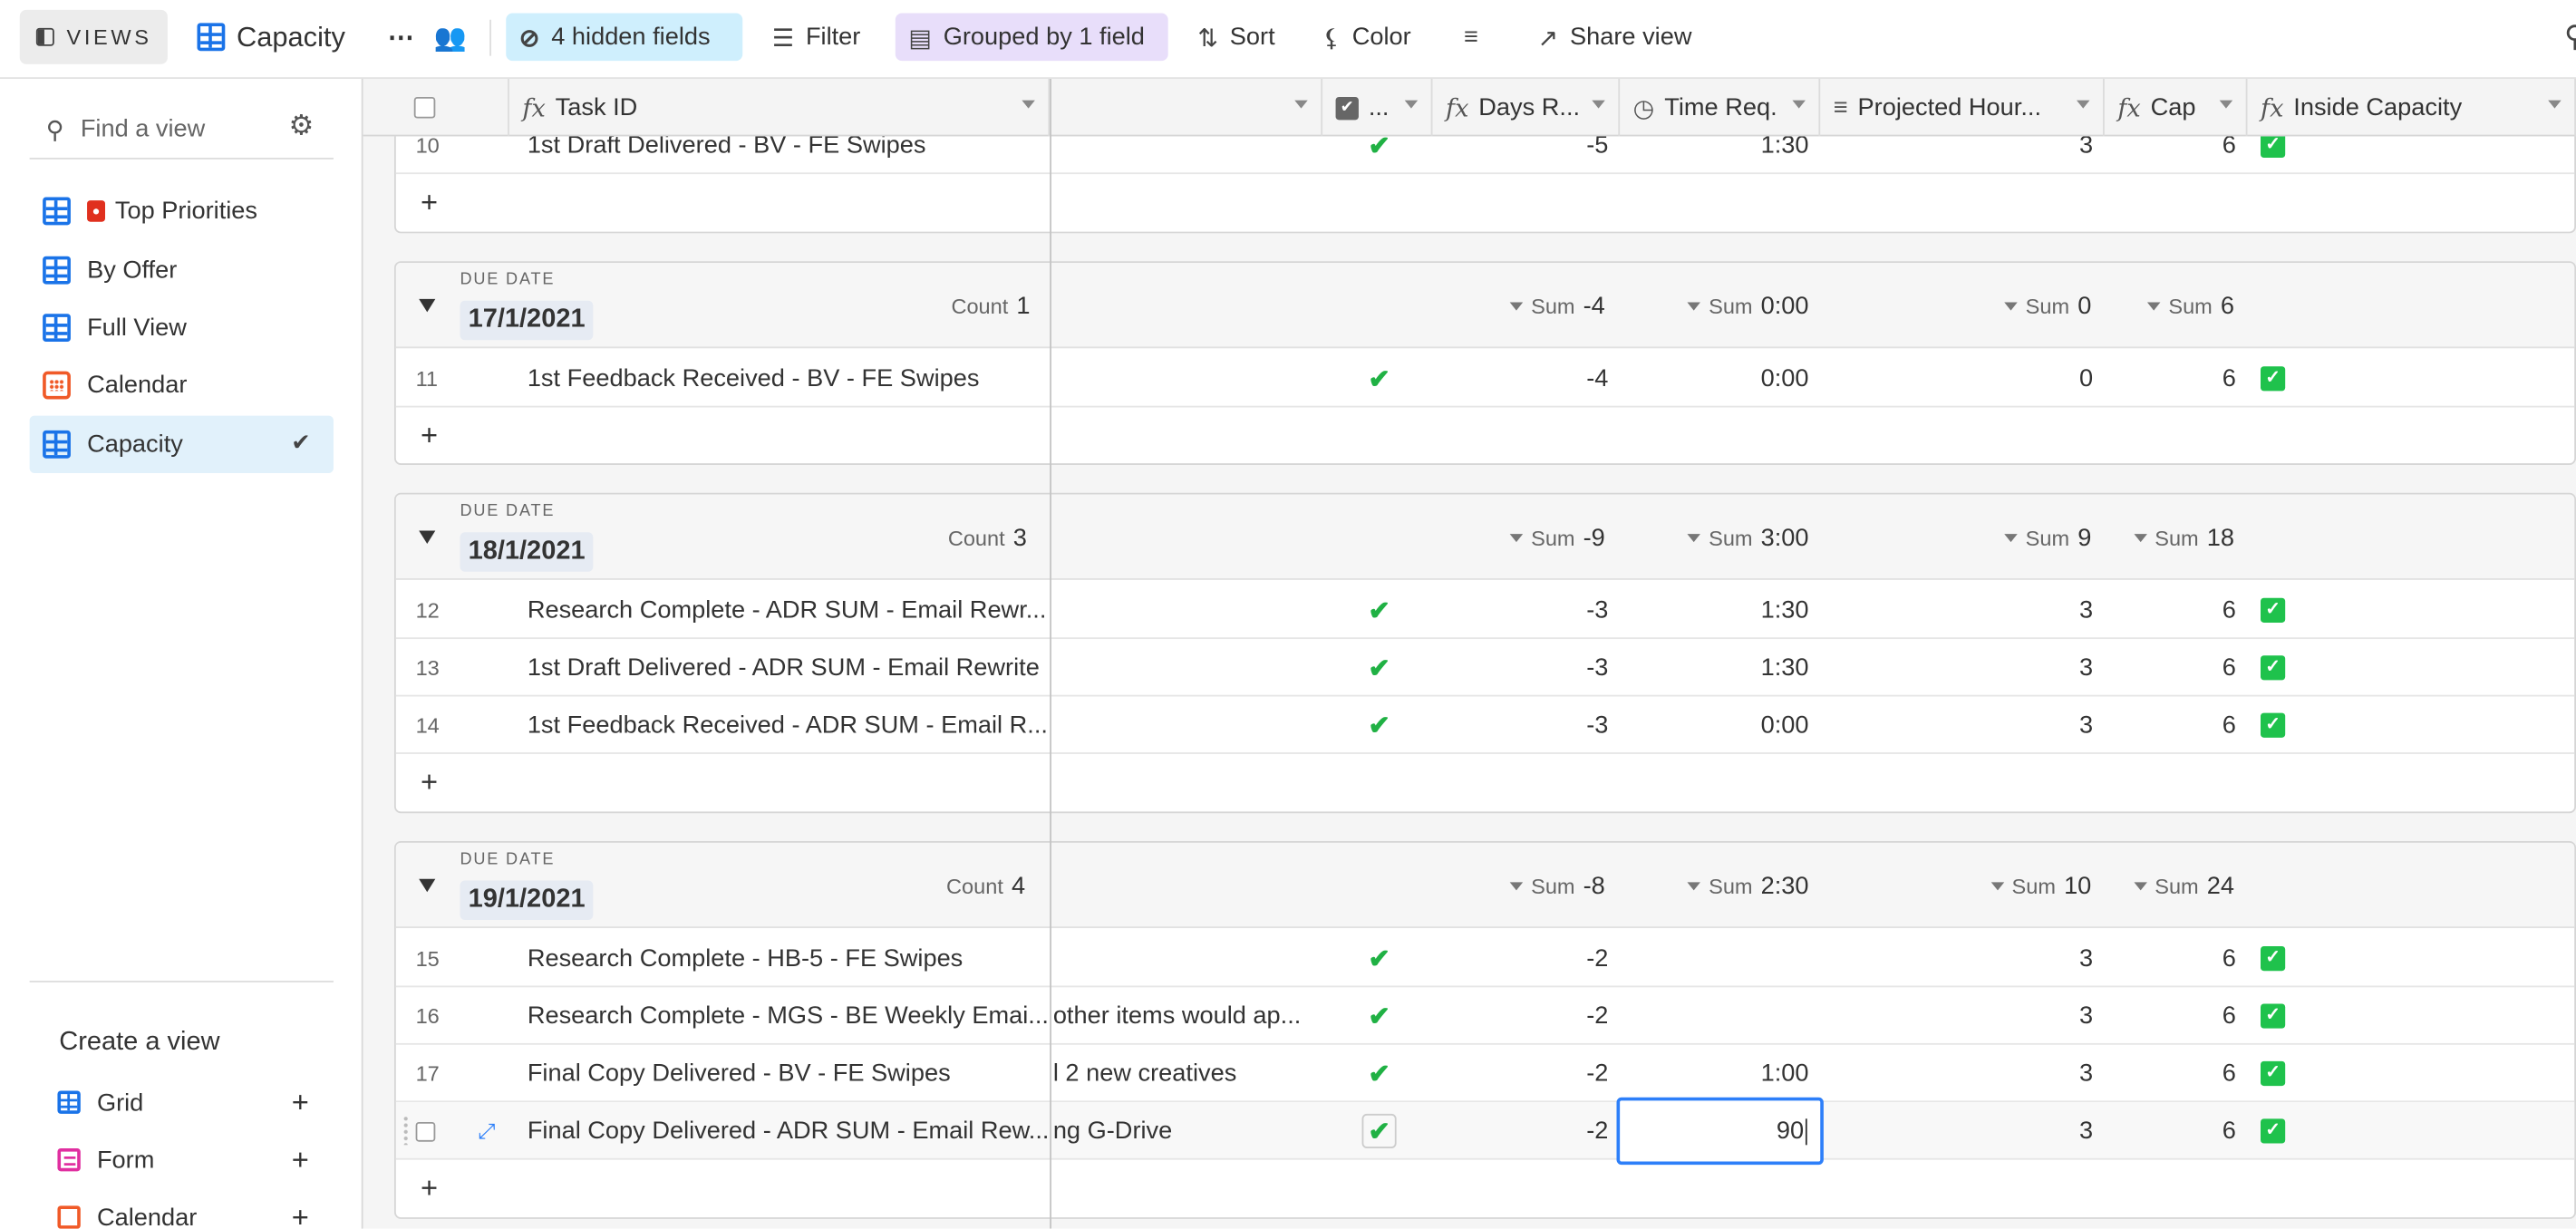  Describe the element at coordinates (424, 107) in the screenshot. I see `select-all-checkbox` at that location.